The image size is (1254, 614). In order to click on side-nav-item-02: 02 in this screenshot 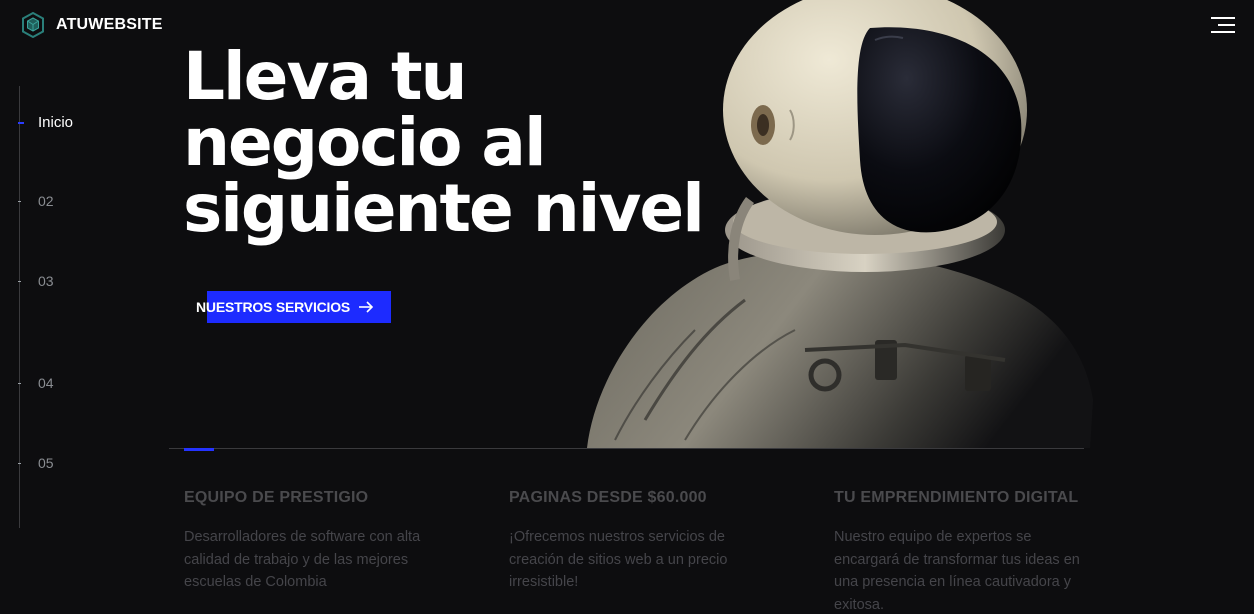, I will do `click(36, 201)`.